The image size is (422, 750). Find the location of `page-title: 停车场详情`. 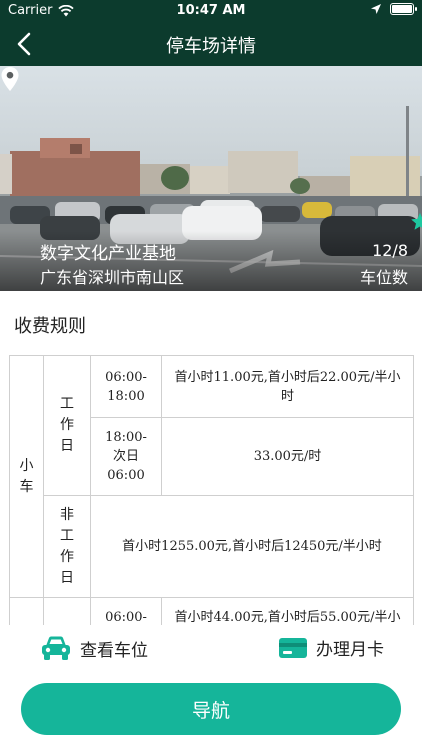

page-title: 停车场详情 is located at coordinates (211, 46).